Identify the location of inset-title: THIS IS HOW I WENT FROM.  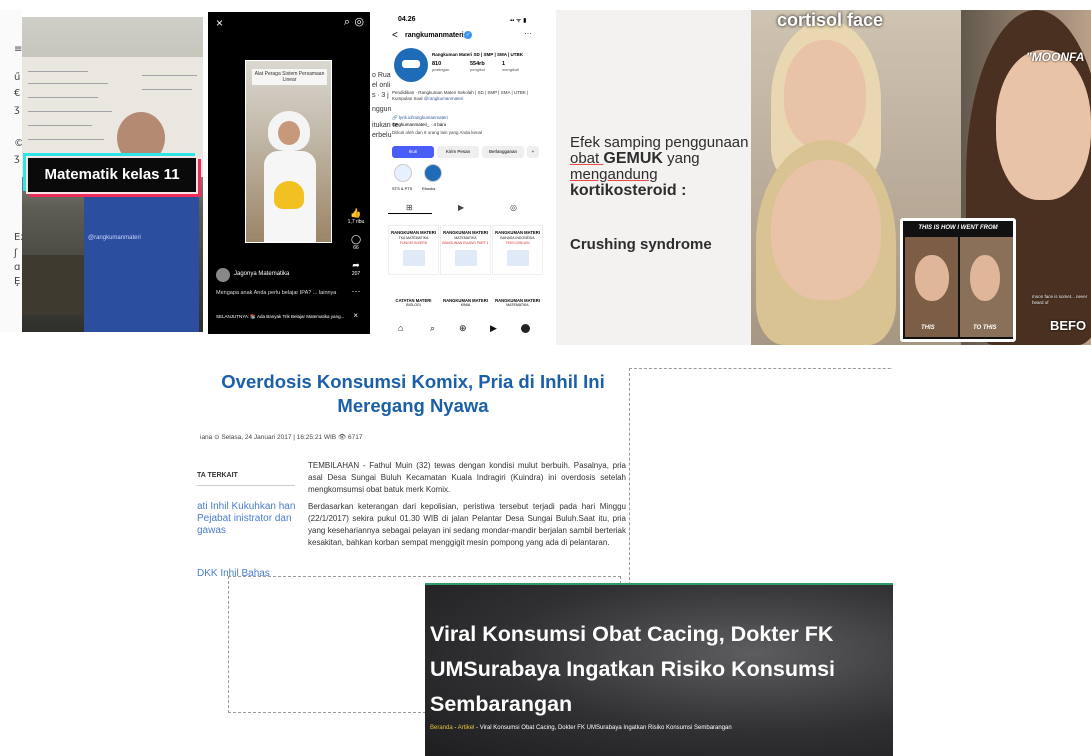
(958, 228).